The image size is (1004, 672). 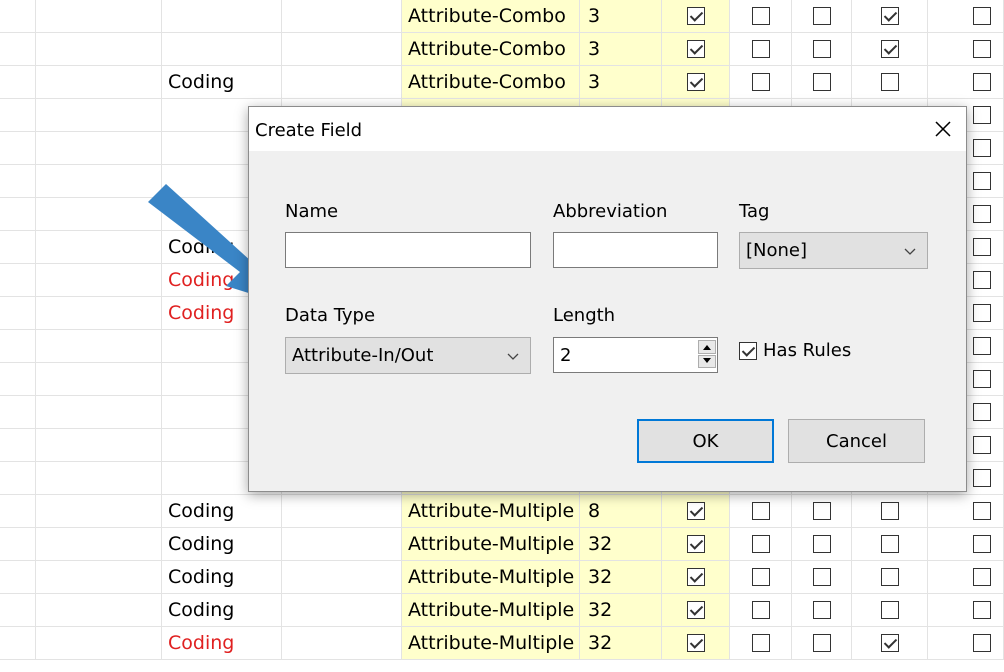 I want to click on ok-button: OK, so click(x=705, y=441).